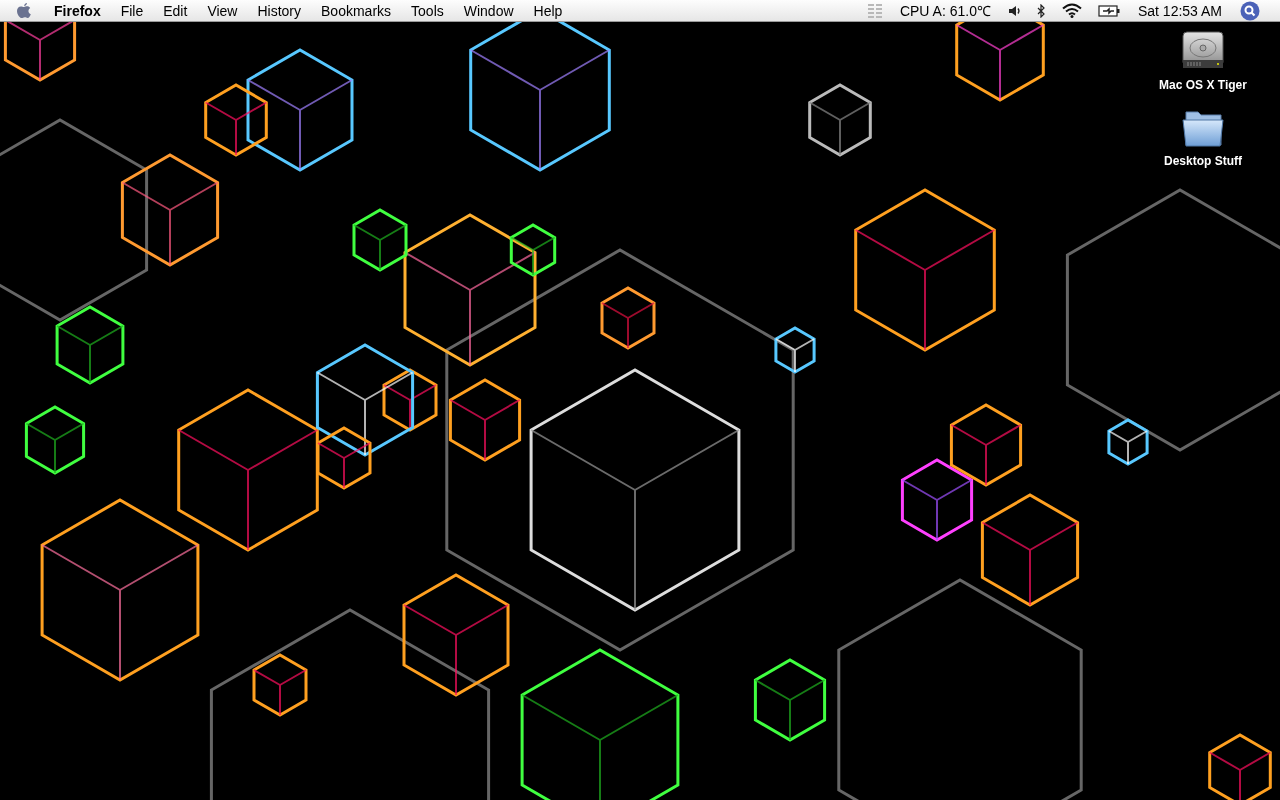 This screenshot has width=1280, height=800. I want to click on app-menu: Firefox, so click(77, 11).